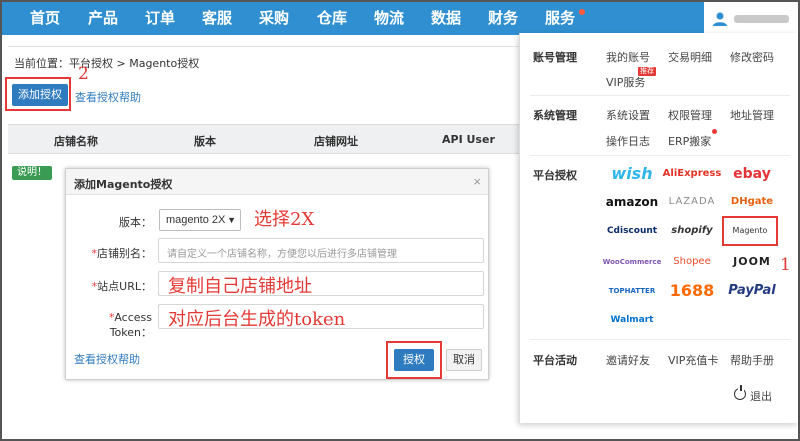  I want to click on col-api-user: API User, so click(468, 139).